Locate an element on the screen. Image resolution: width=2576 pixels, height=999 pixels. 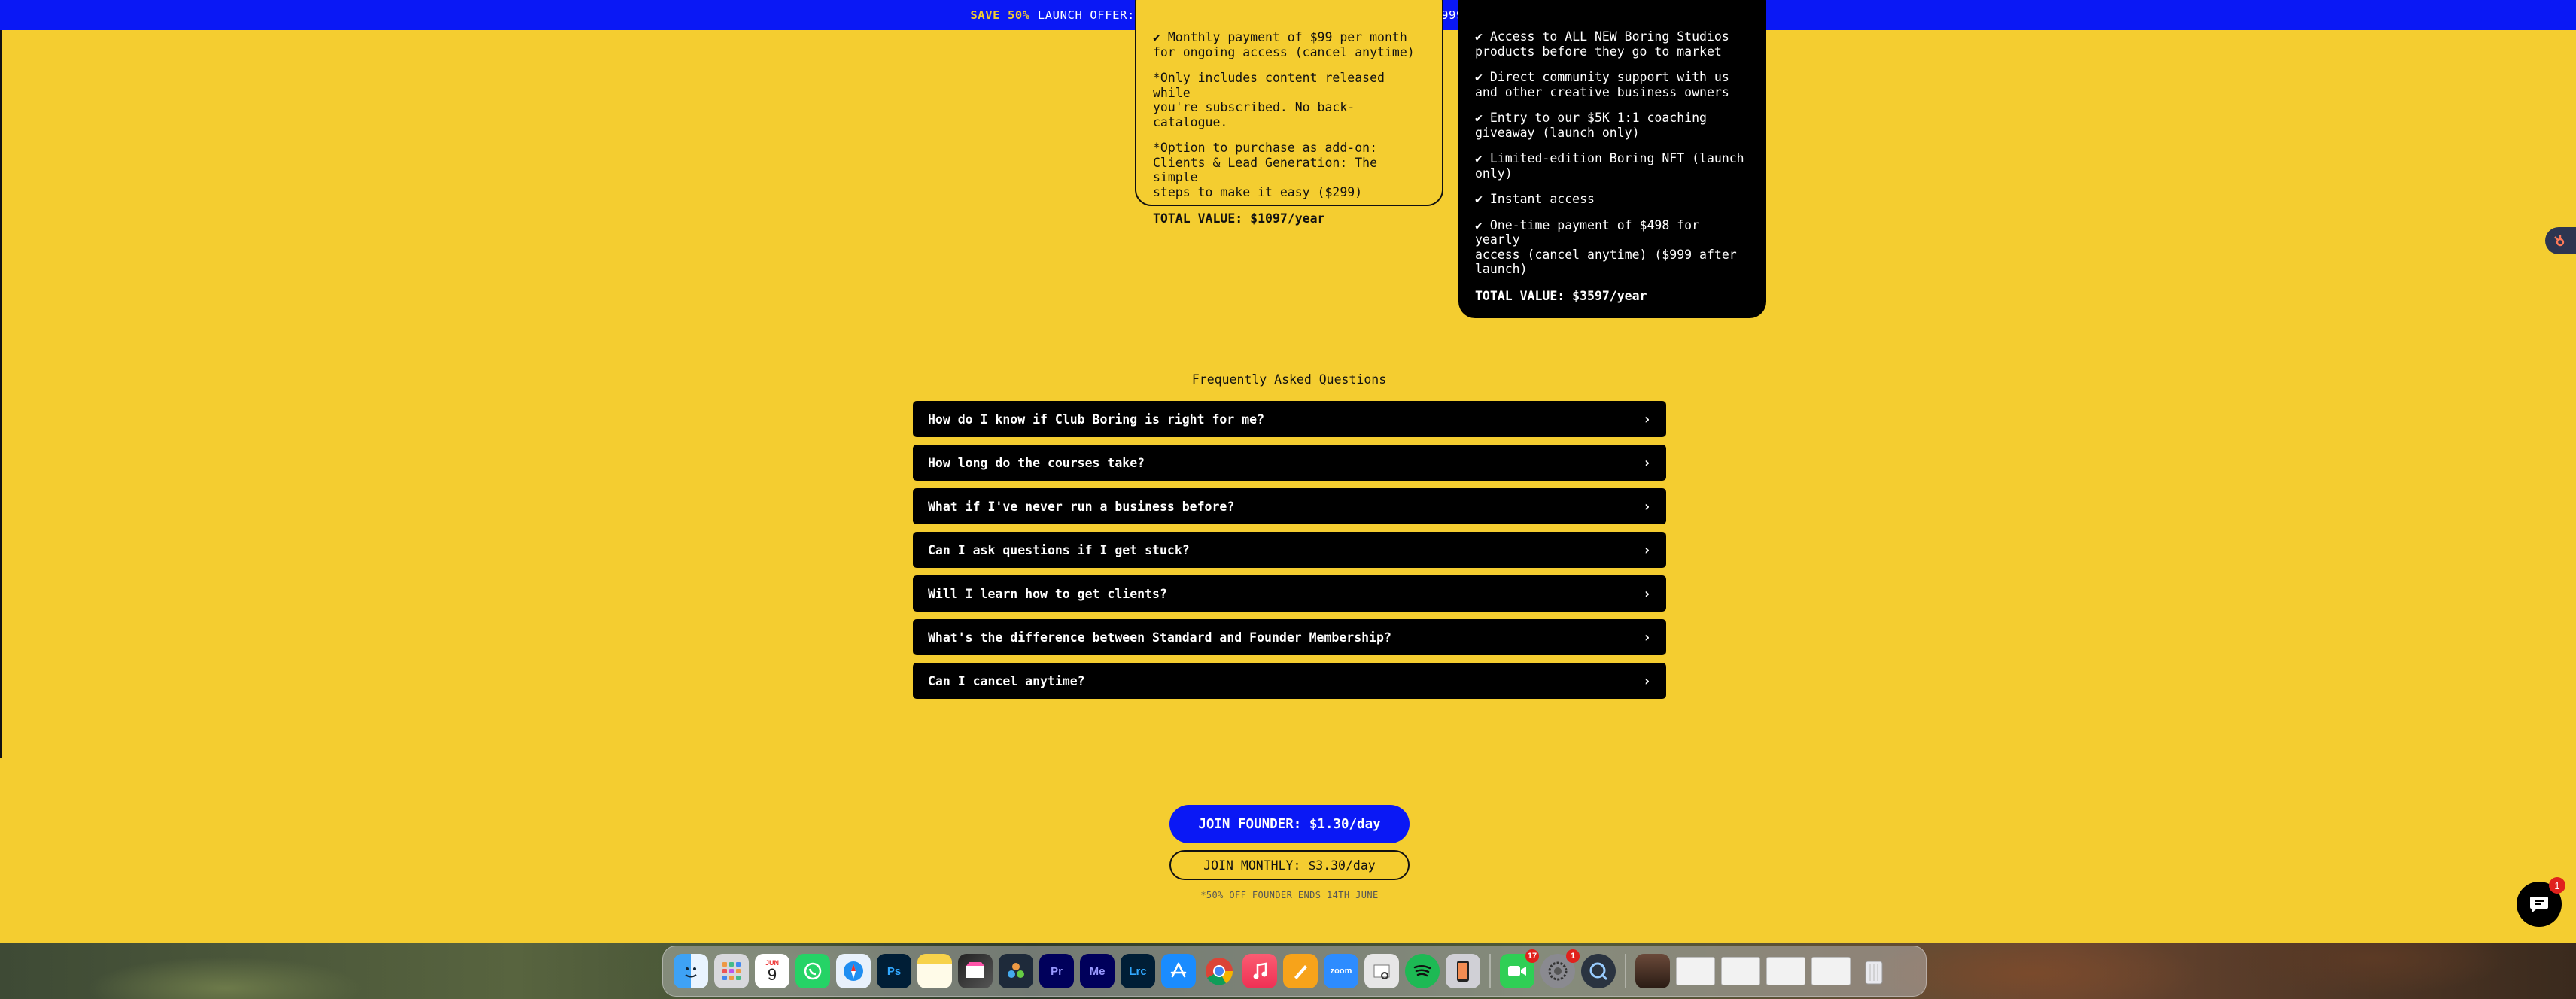
banner-highlight: SAVE 50% is located at coordinates (1000, 15).